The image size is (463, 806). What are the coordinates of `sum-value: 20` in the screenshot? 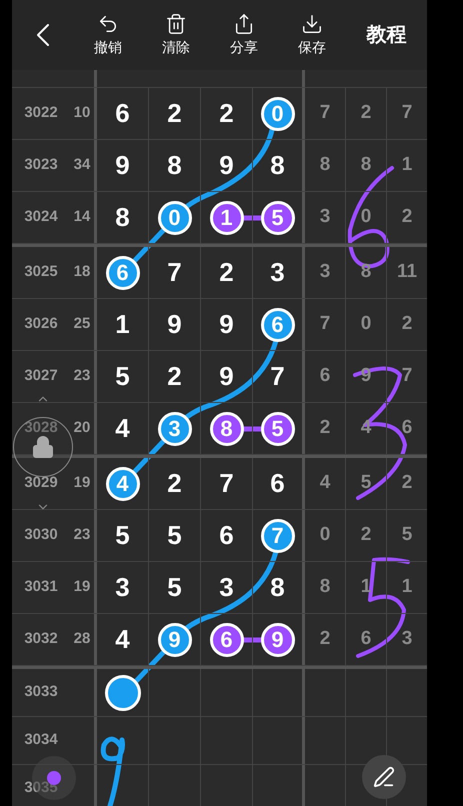 It's located at (82, 428).